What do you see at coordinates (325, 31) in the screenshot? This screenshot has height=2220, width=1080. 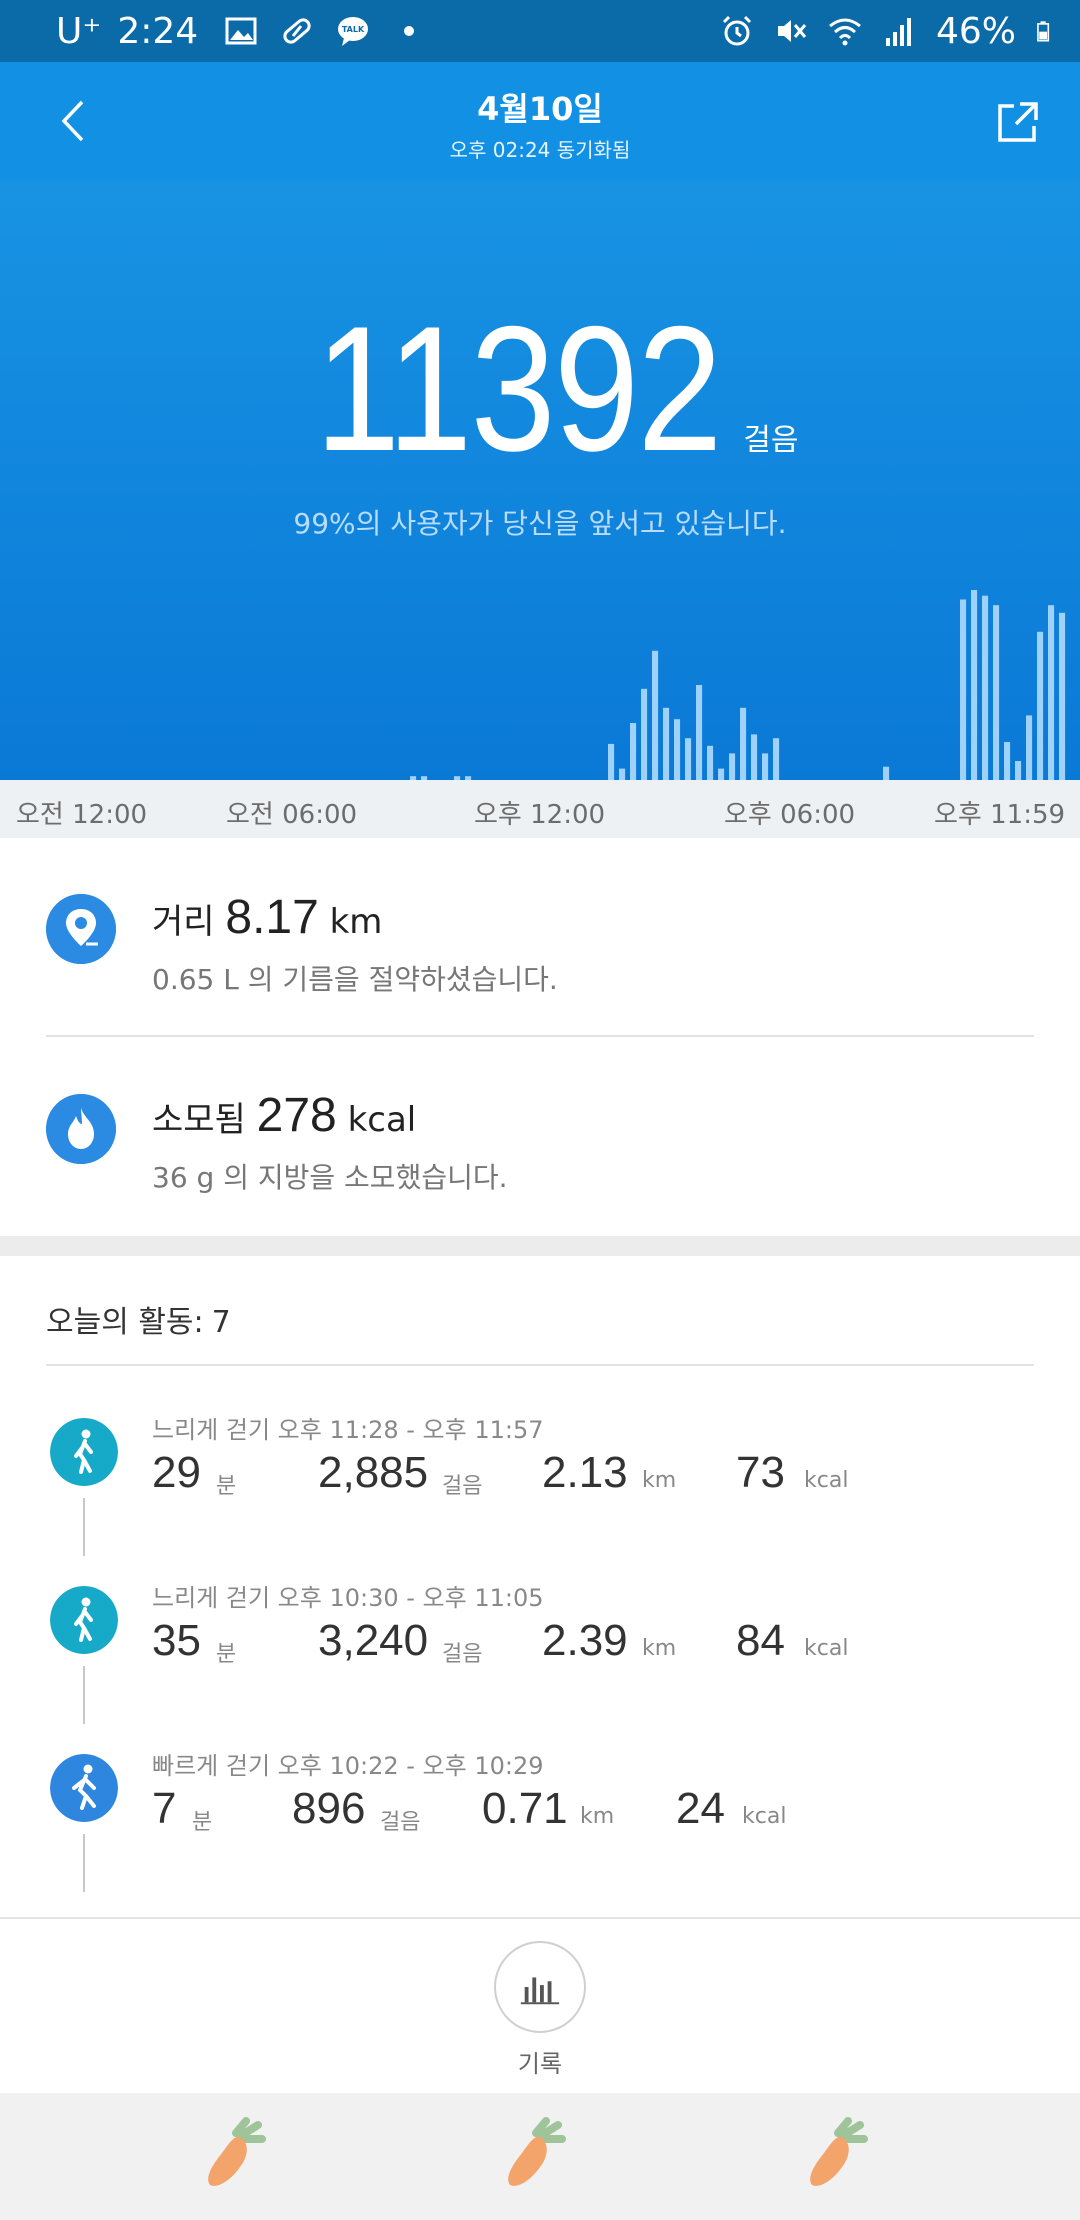 I see `notification-icons: TALK` at bounding box center [325, 31].